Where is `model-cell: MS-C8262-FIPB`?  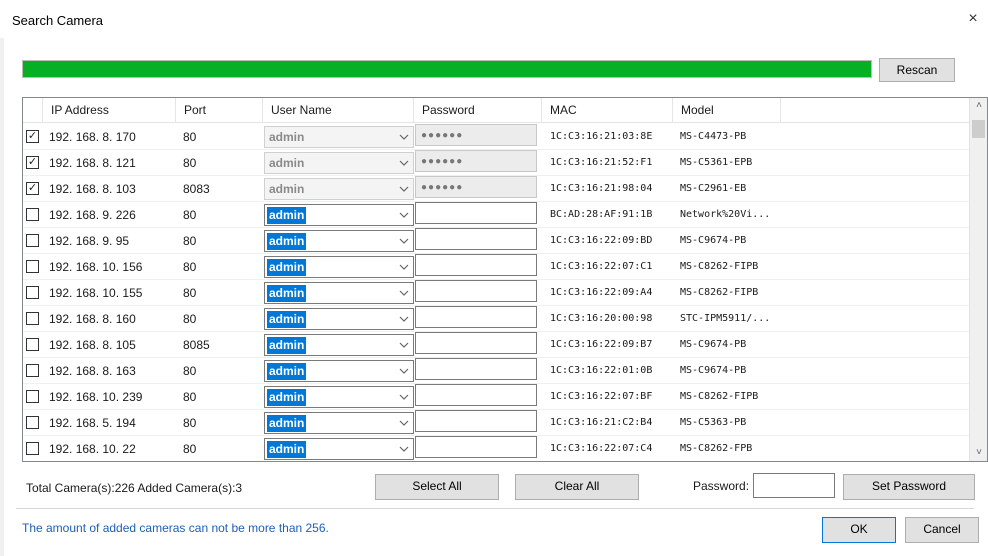
model-cell: MS-C8262-FIPB is located at coordinates (719, 292).